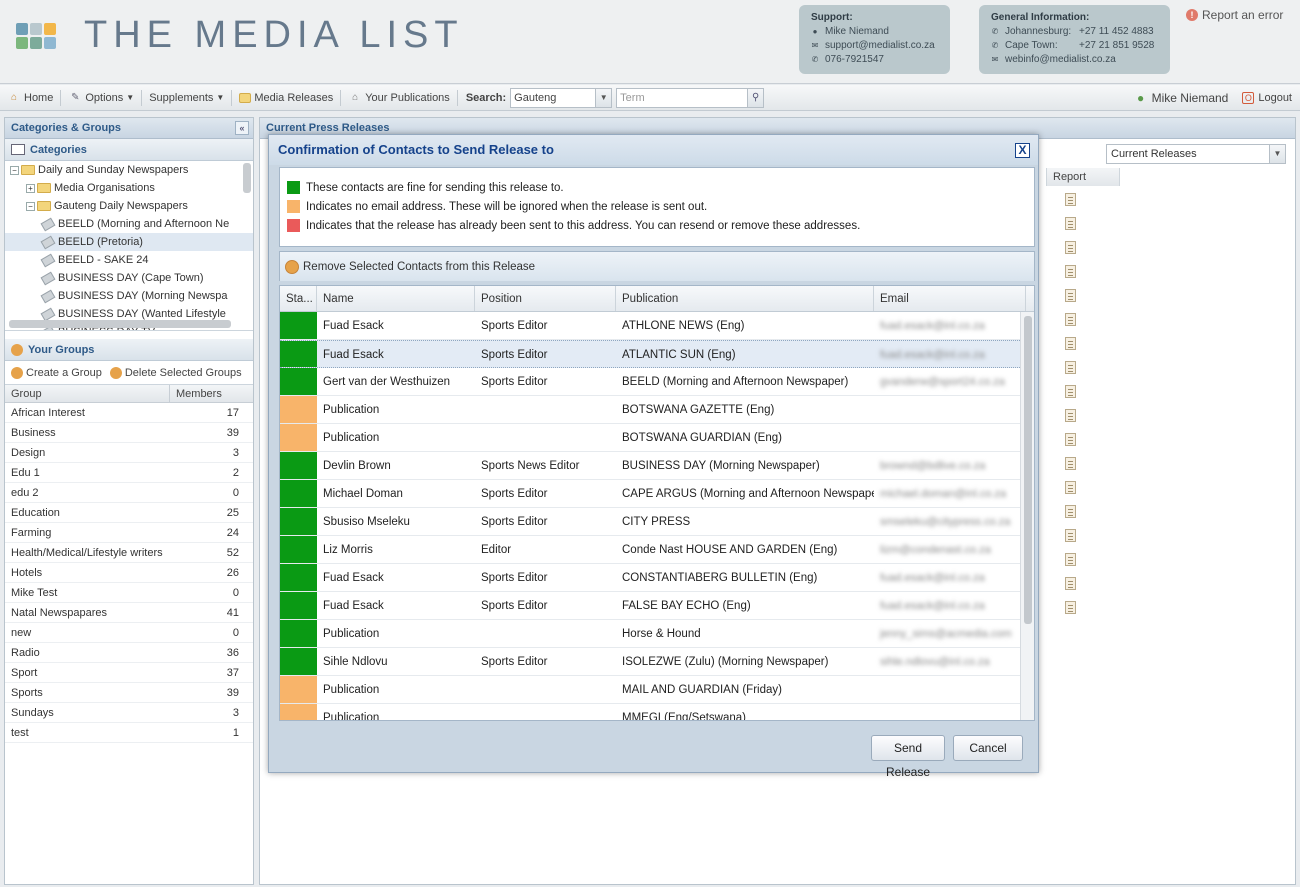  Describe the element at coordinates (908, 757) in the screenshot. I see `send-release-button: Send Release` at that location.